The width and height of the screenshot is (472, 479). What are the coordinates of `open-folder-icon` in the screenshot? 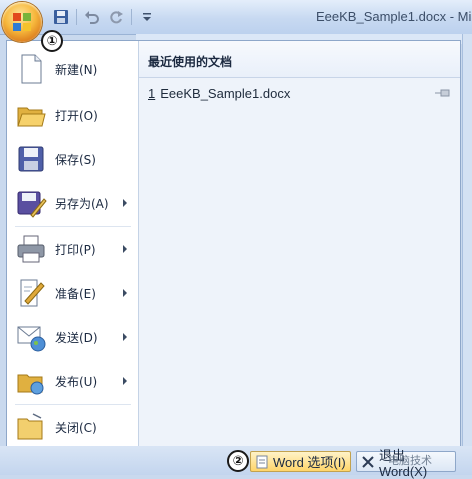 It's located at (31, 117).